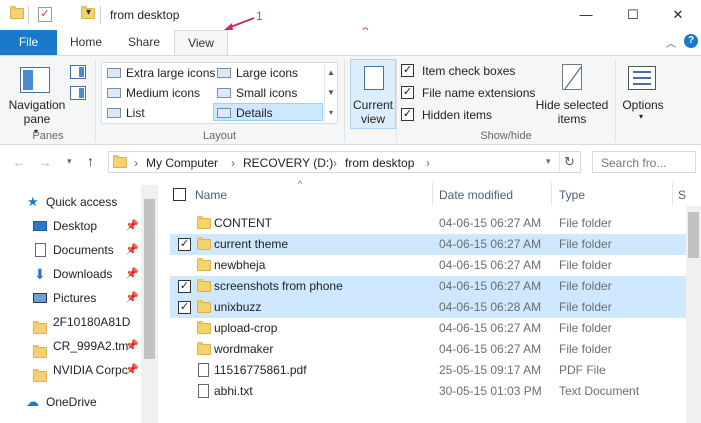 This screenshot has width=701, height=423. What do you see at coordinates (45, 14) in the screenshot?
I see `properties-icon: ✓` at bounding box center [45, 14].